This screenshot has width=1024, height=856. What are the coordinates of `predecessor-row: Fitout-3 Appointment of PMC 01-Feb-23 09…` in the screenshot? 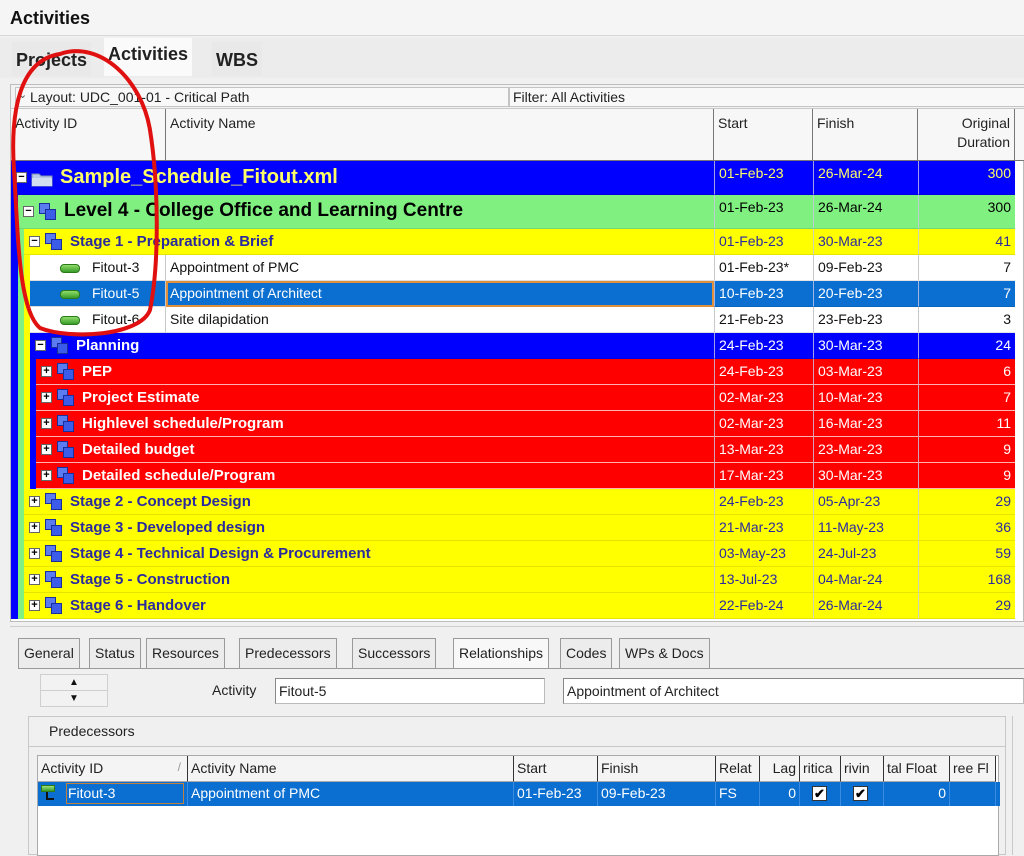 It's located at (519, 794).